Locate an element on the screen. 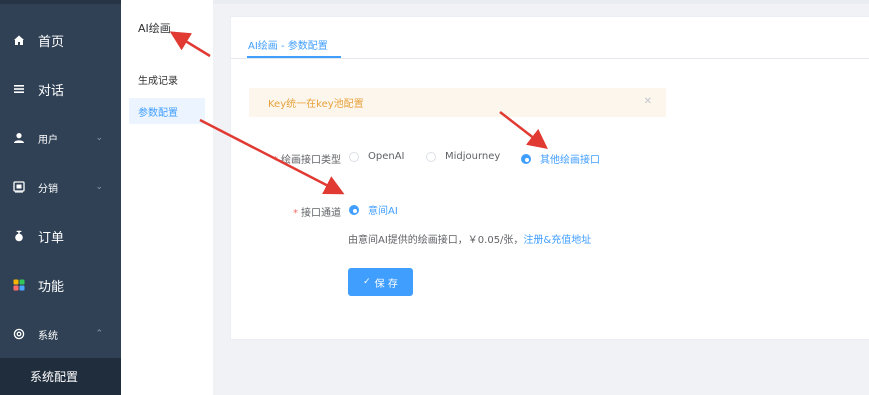 The width and height of the screenshot is (869, 395). gear-icon is located at coordinates (19, 334).